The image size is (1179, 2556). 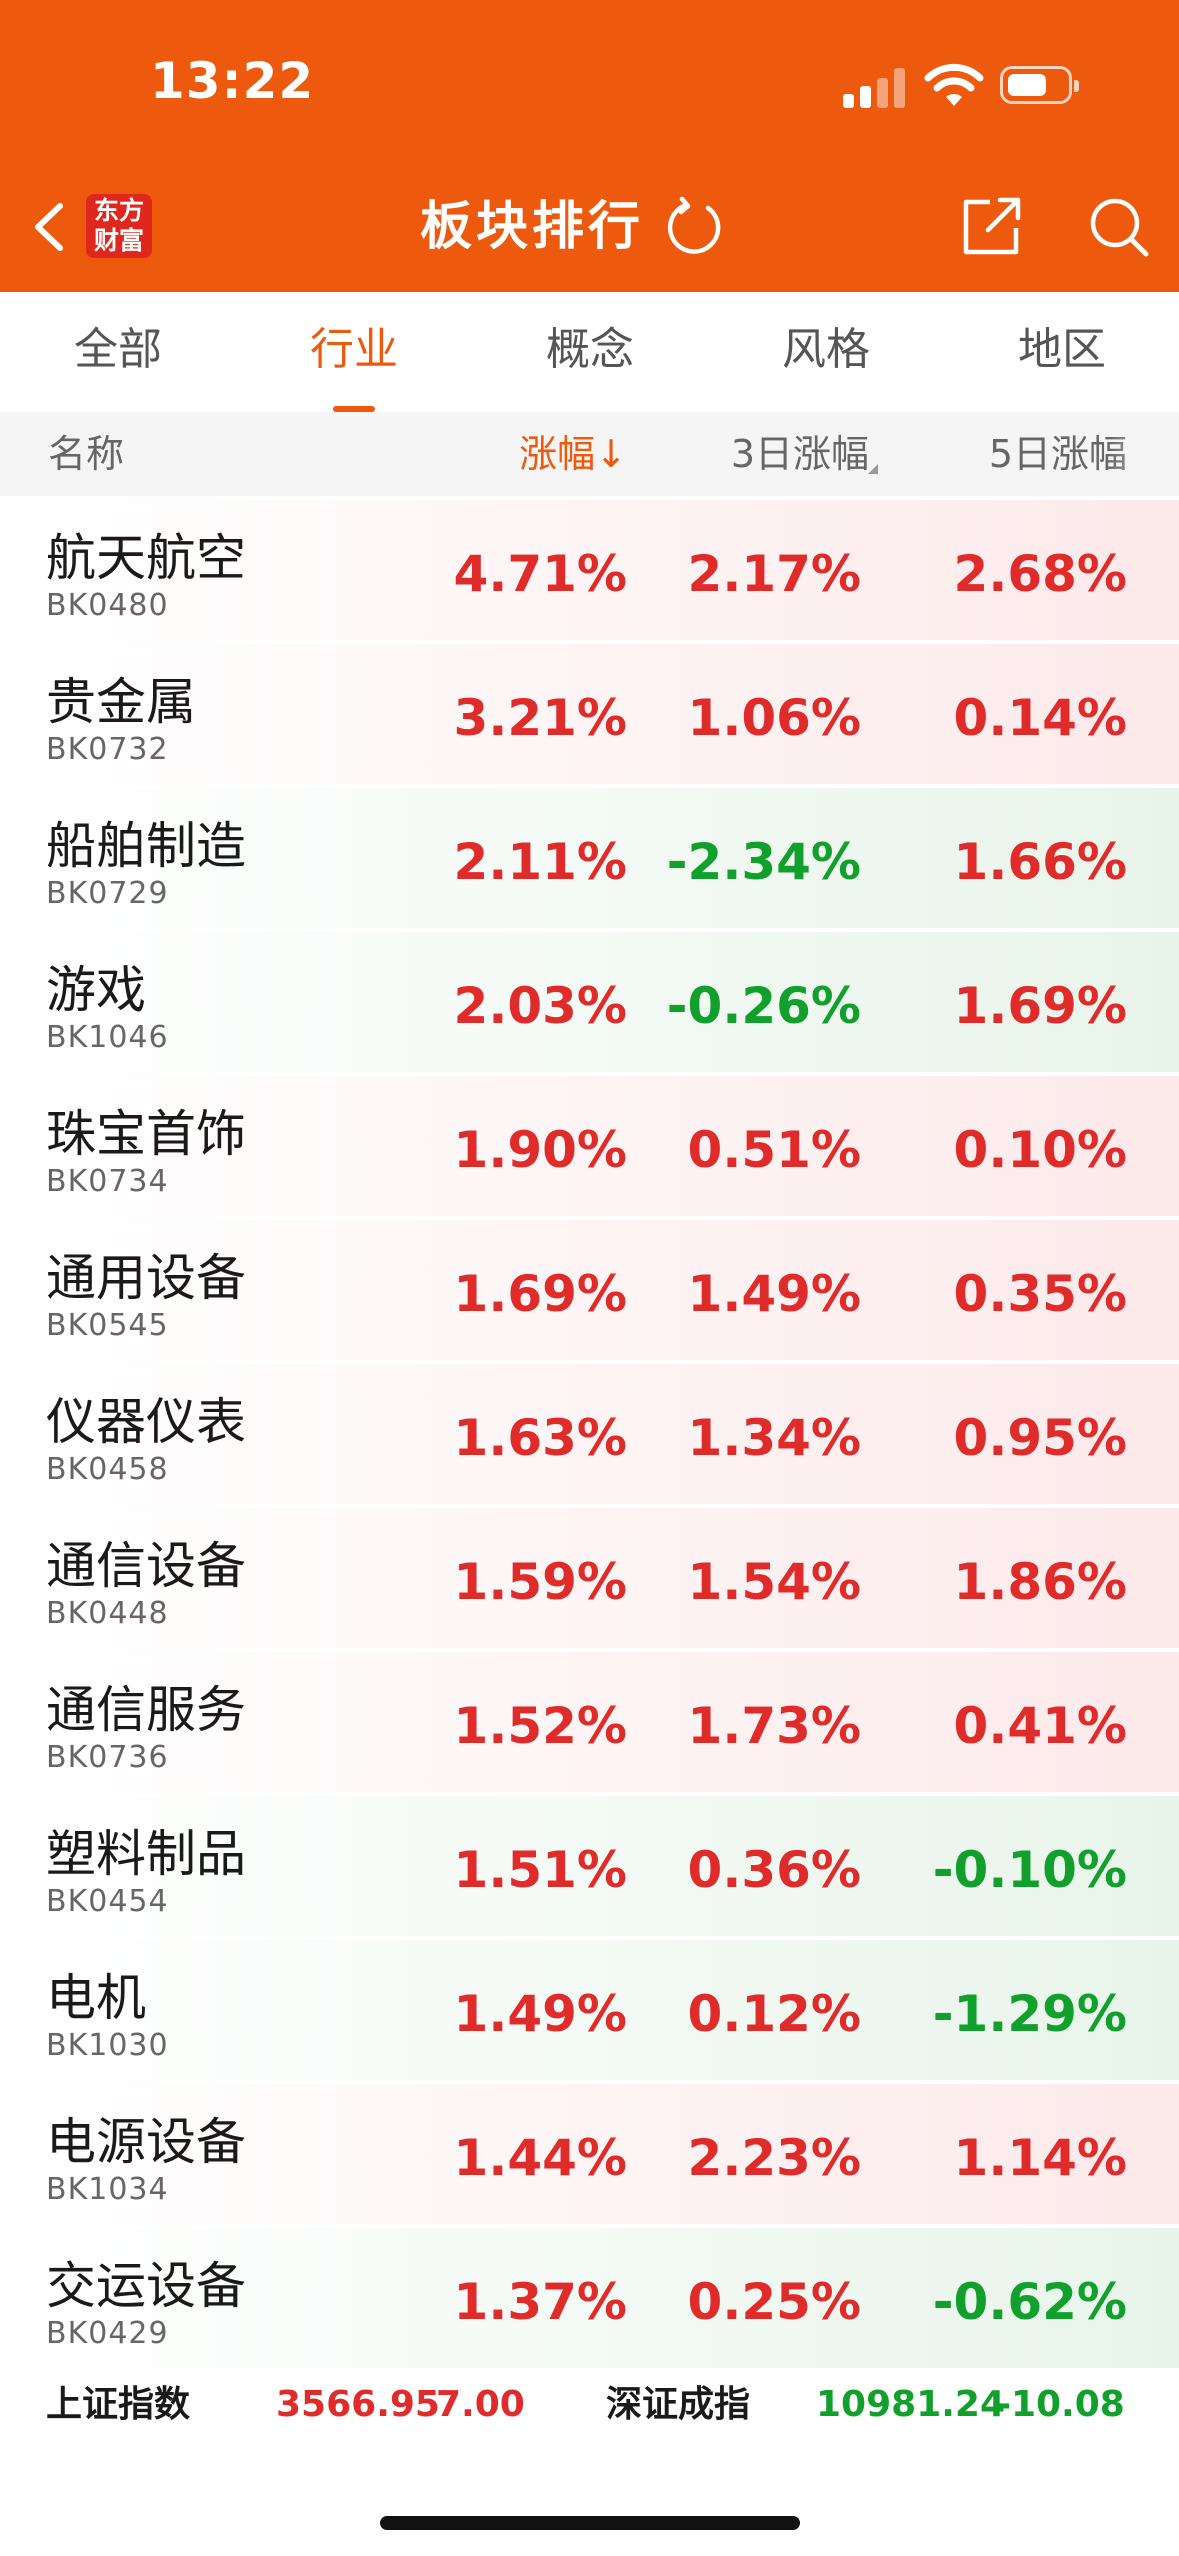 I want to click on sector-code: BK0734, so click(x=107, y=1181).